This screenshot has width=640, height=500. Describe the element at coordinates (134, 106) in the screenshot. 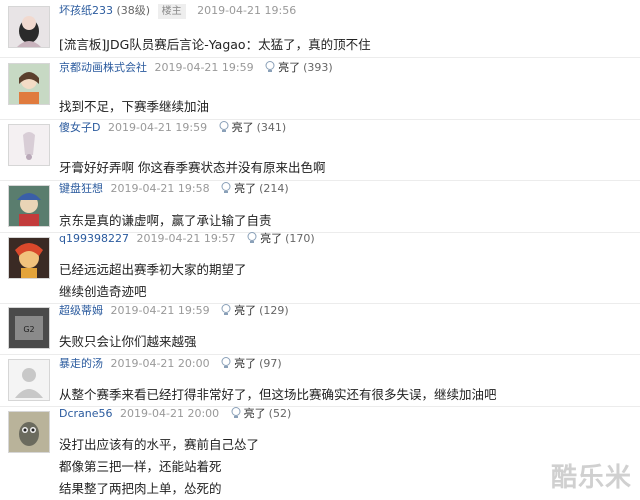

I see `post-line: 找到不足，下赛季继续加油` at that location.